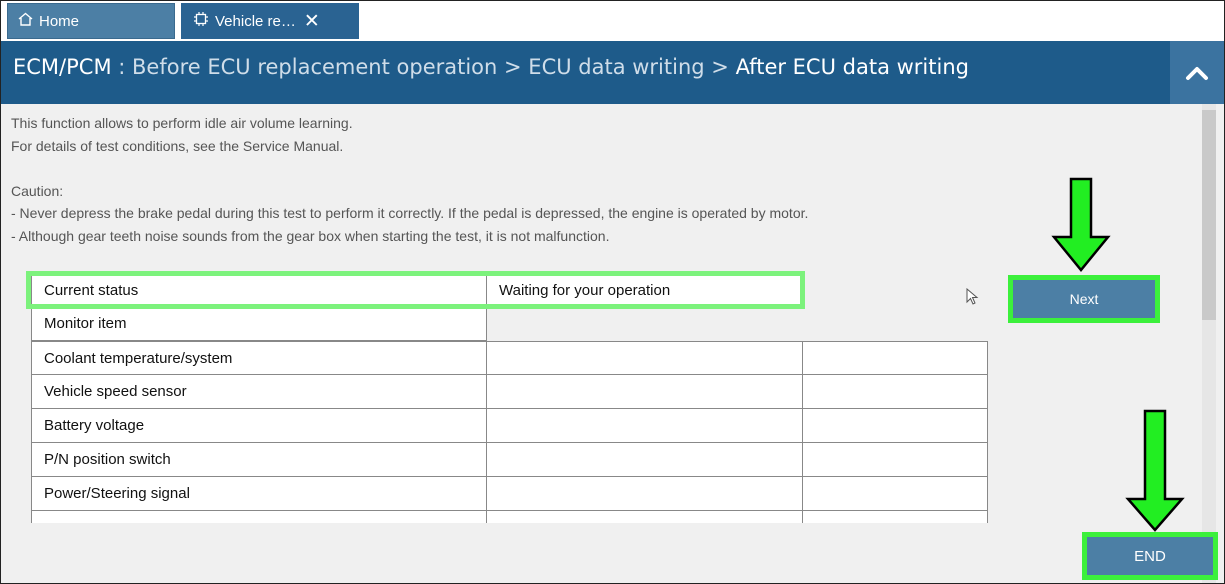  Describe the element at coordinates (37, 190) in the screenshot. I see `caution-heading: Caution:` at that location.